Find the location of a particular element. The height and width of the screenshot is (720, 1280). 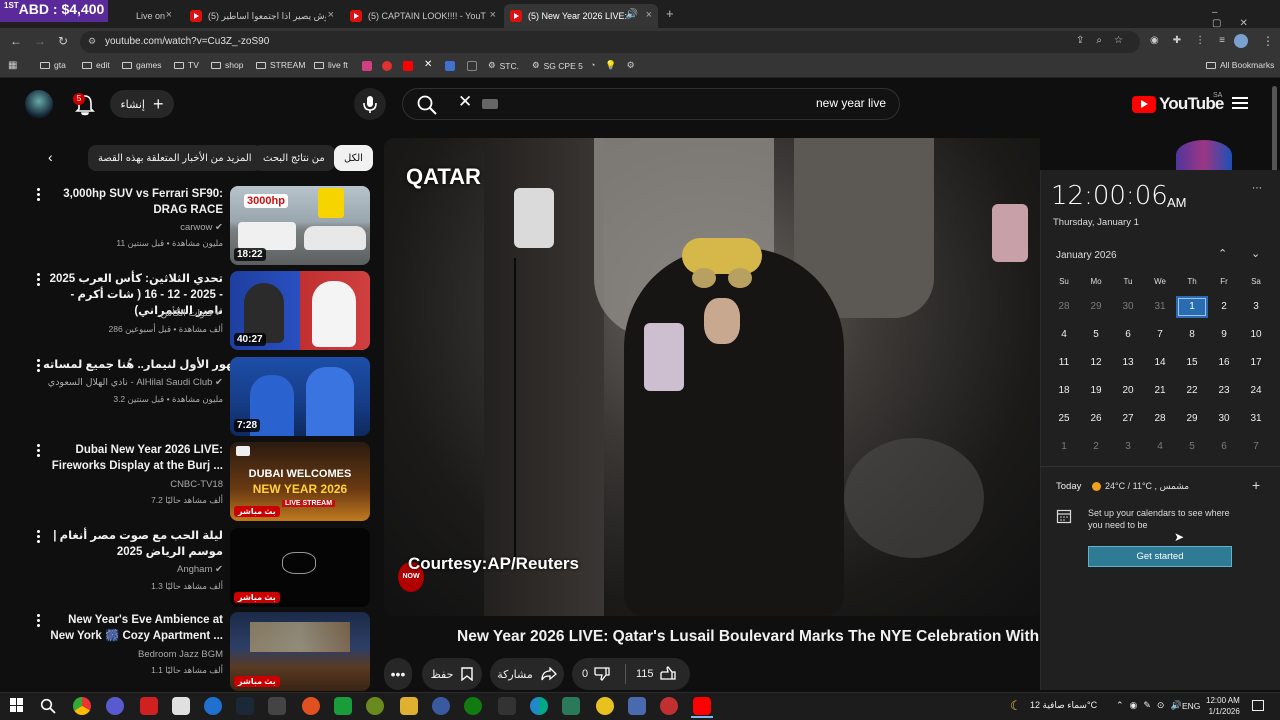

channel-name: Bedroom Jazz BGM is located at coordinates (180, 654).